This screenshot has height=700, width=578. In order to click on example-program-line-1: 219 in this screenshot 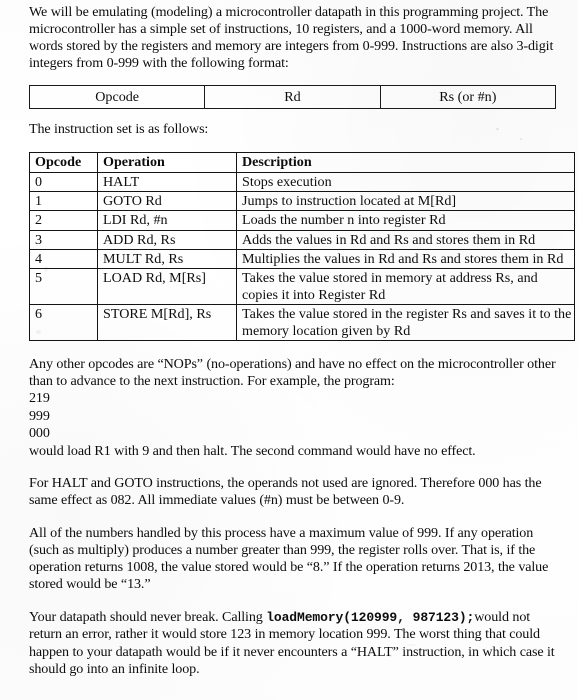, I will do `click(39, 398)`.